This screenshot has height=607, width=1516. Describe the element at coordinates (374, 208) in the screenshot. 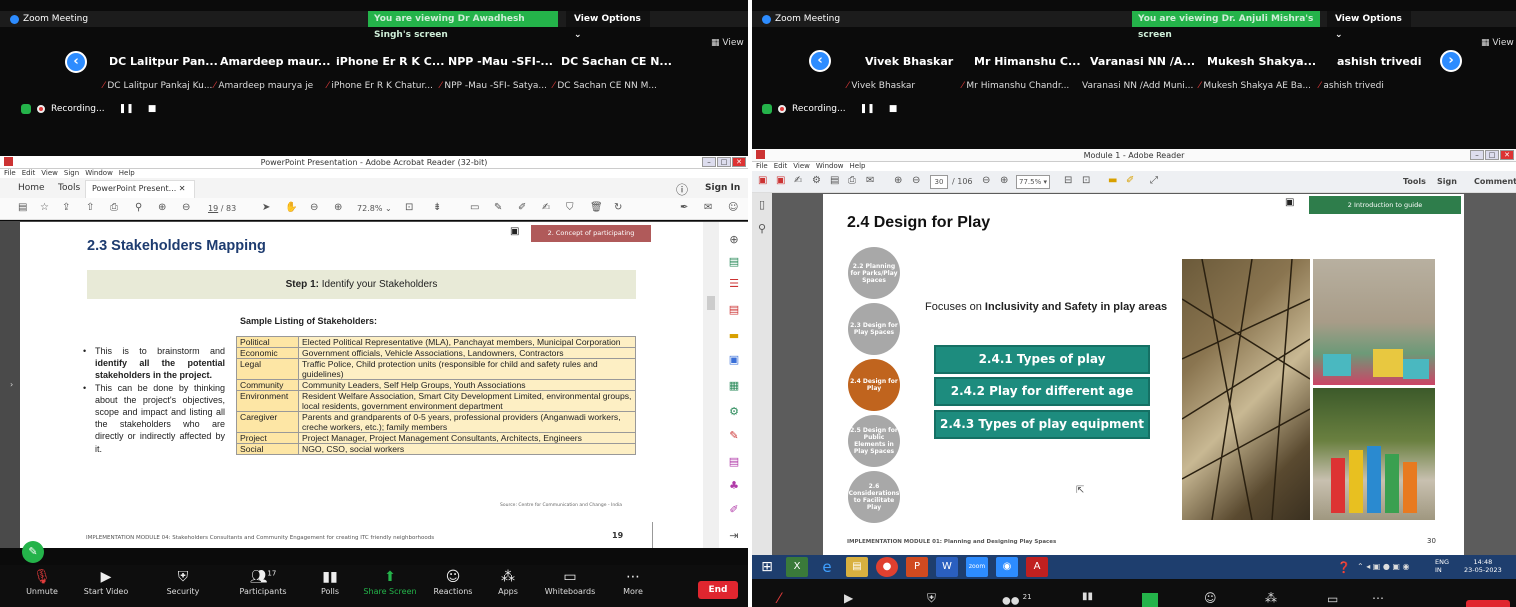

I see `zoom-select: 72.8% ⌄` at that location.